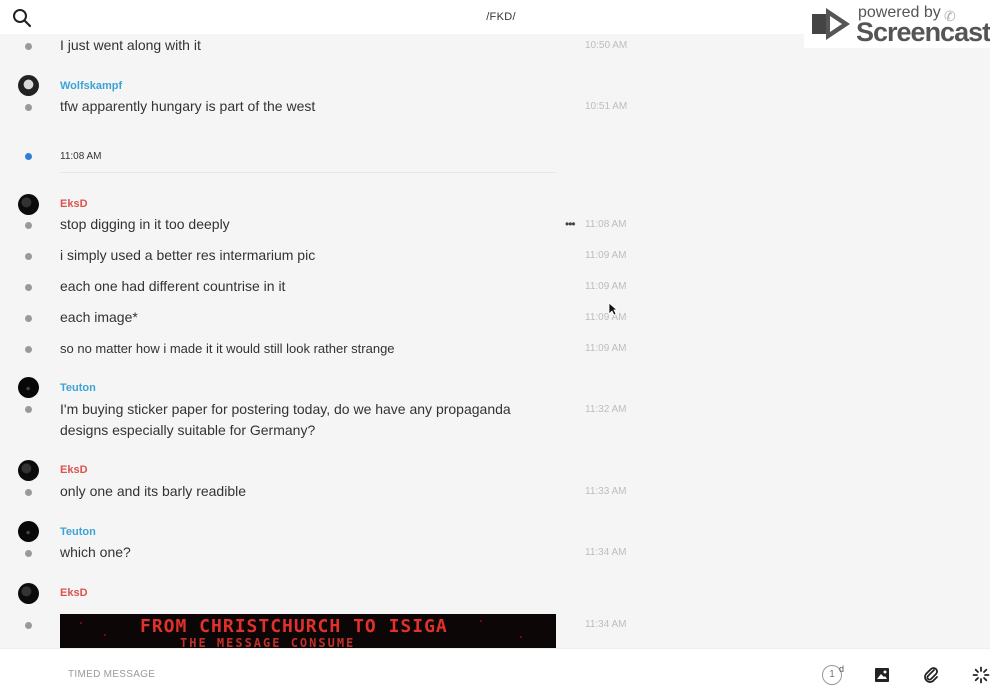  I want to click on message-time: 10:51 AM, so click(606, 106).